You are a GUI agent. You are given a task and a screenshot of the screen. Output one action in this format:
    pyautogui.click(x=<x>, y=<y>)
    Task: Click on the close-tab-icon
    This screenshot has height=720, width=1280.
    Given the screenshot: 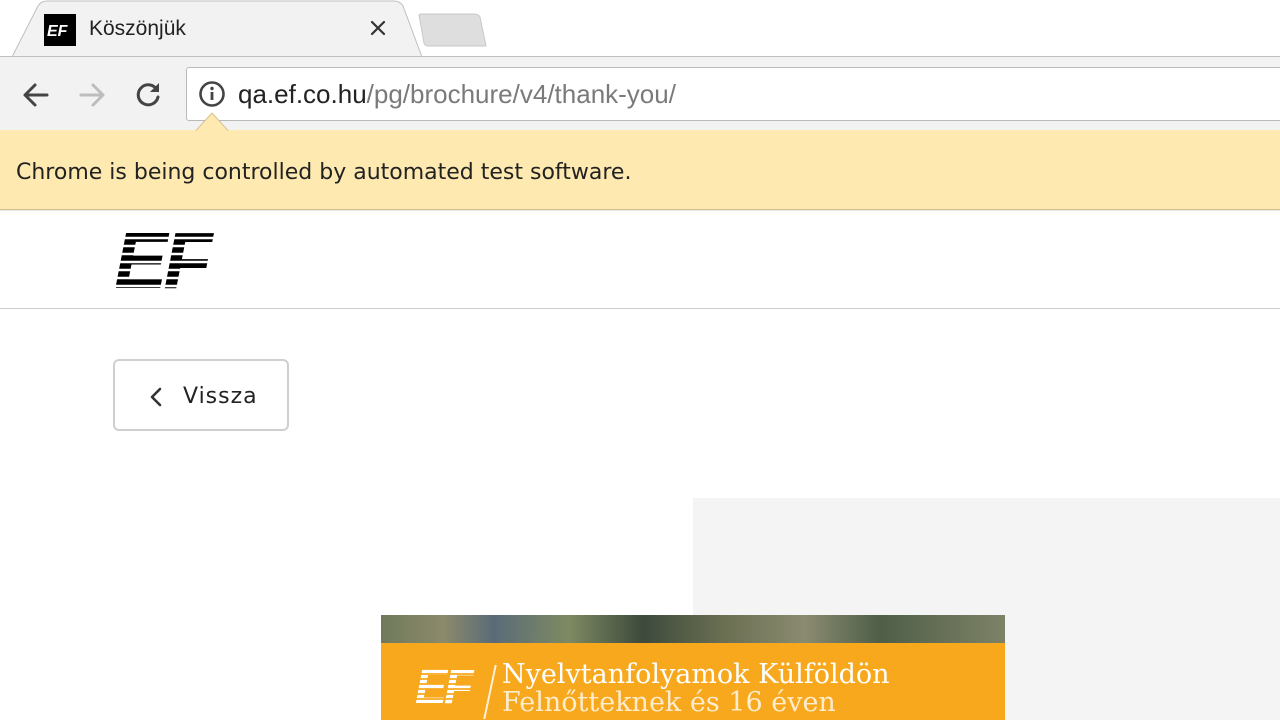 What is the action you would take?
    pyautogui.click(x=378, y=28)
    